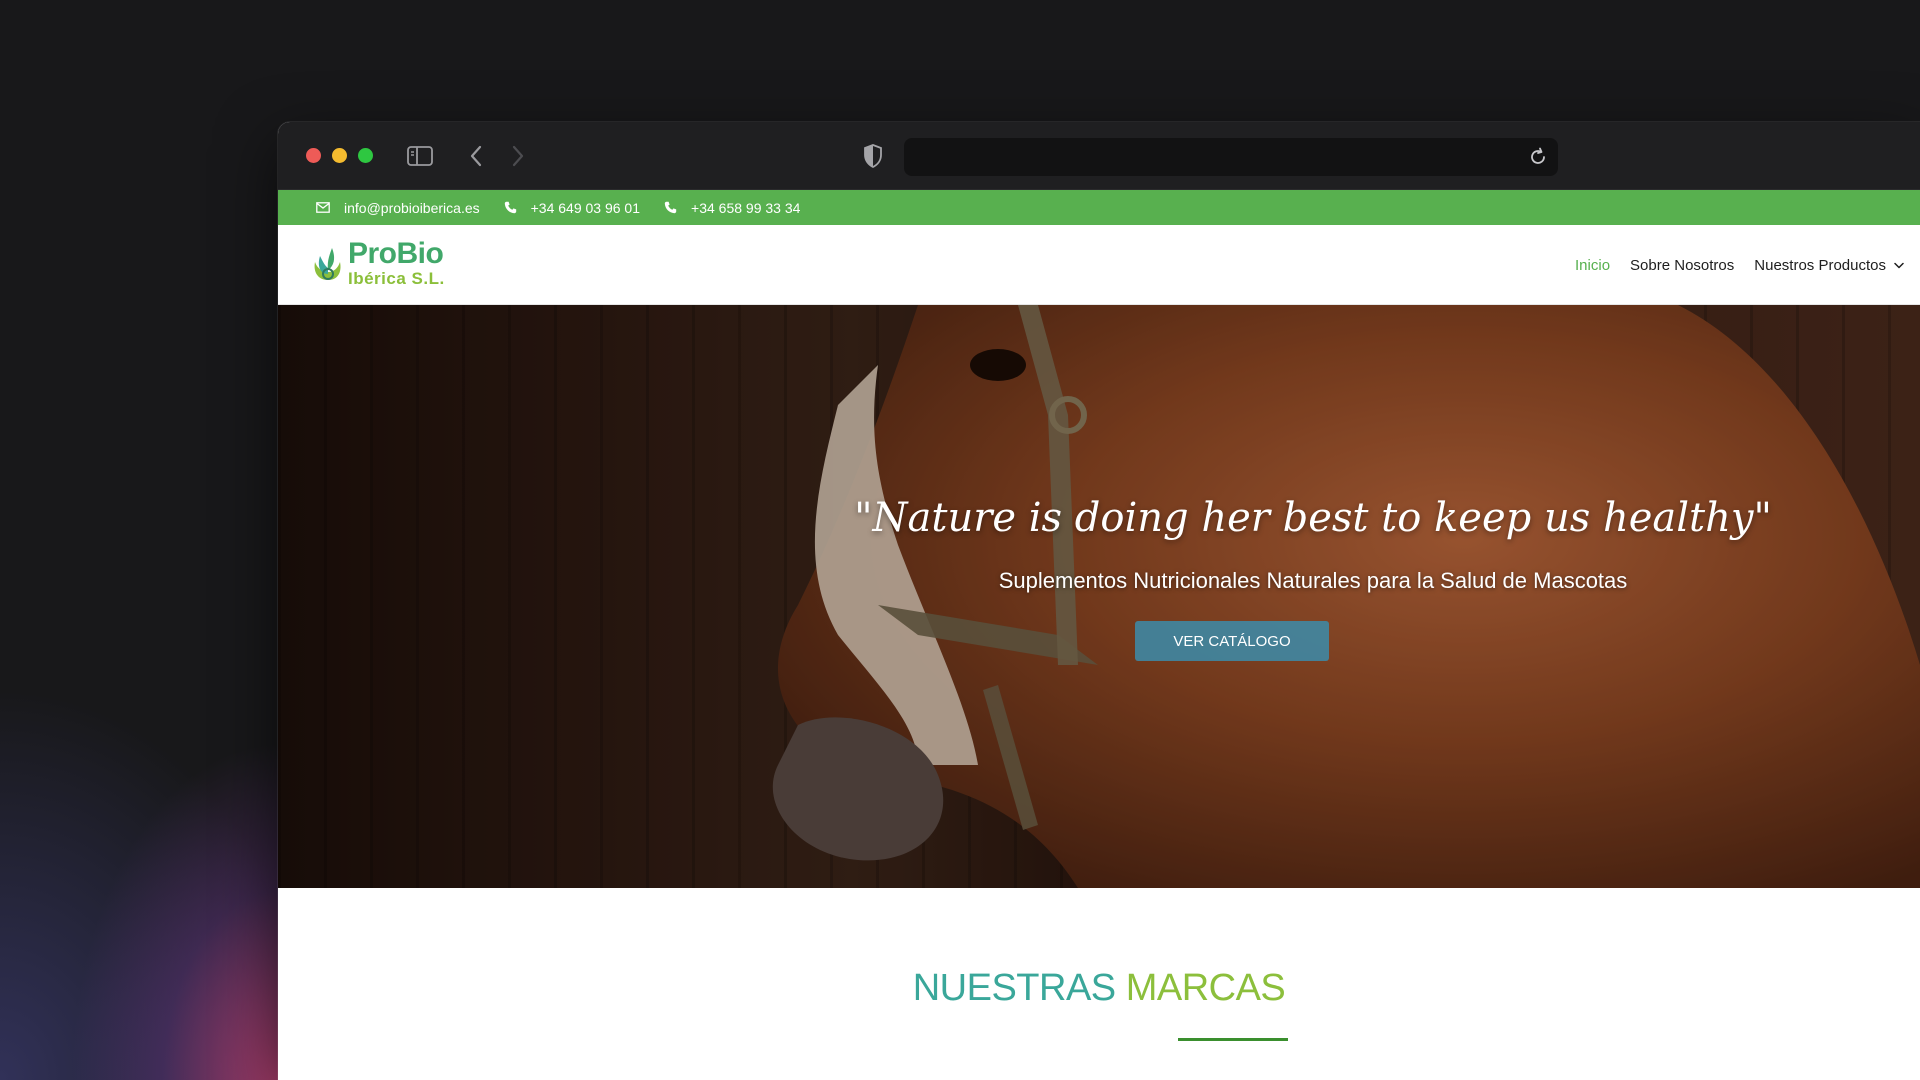 The width and height of the screenshot is (1920, 1080). I want to click on view-catalog-button: VER CATÁLOGO, so click(1232, 641).